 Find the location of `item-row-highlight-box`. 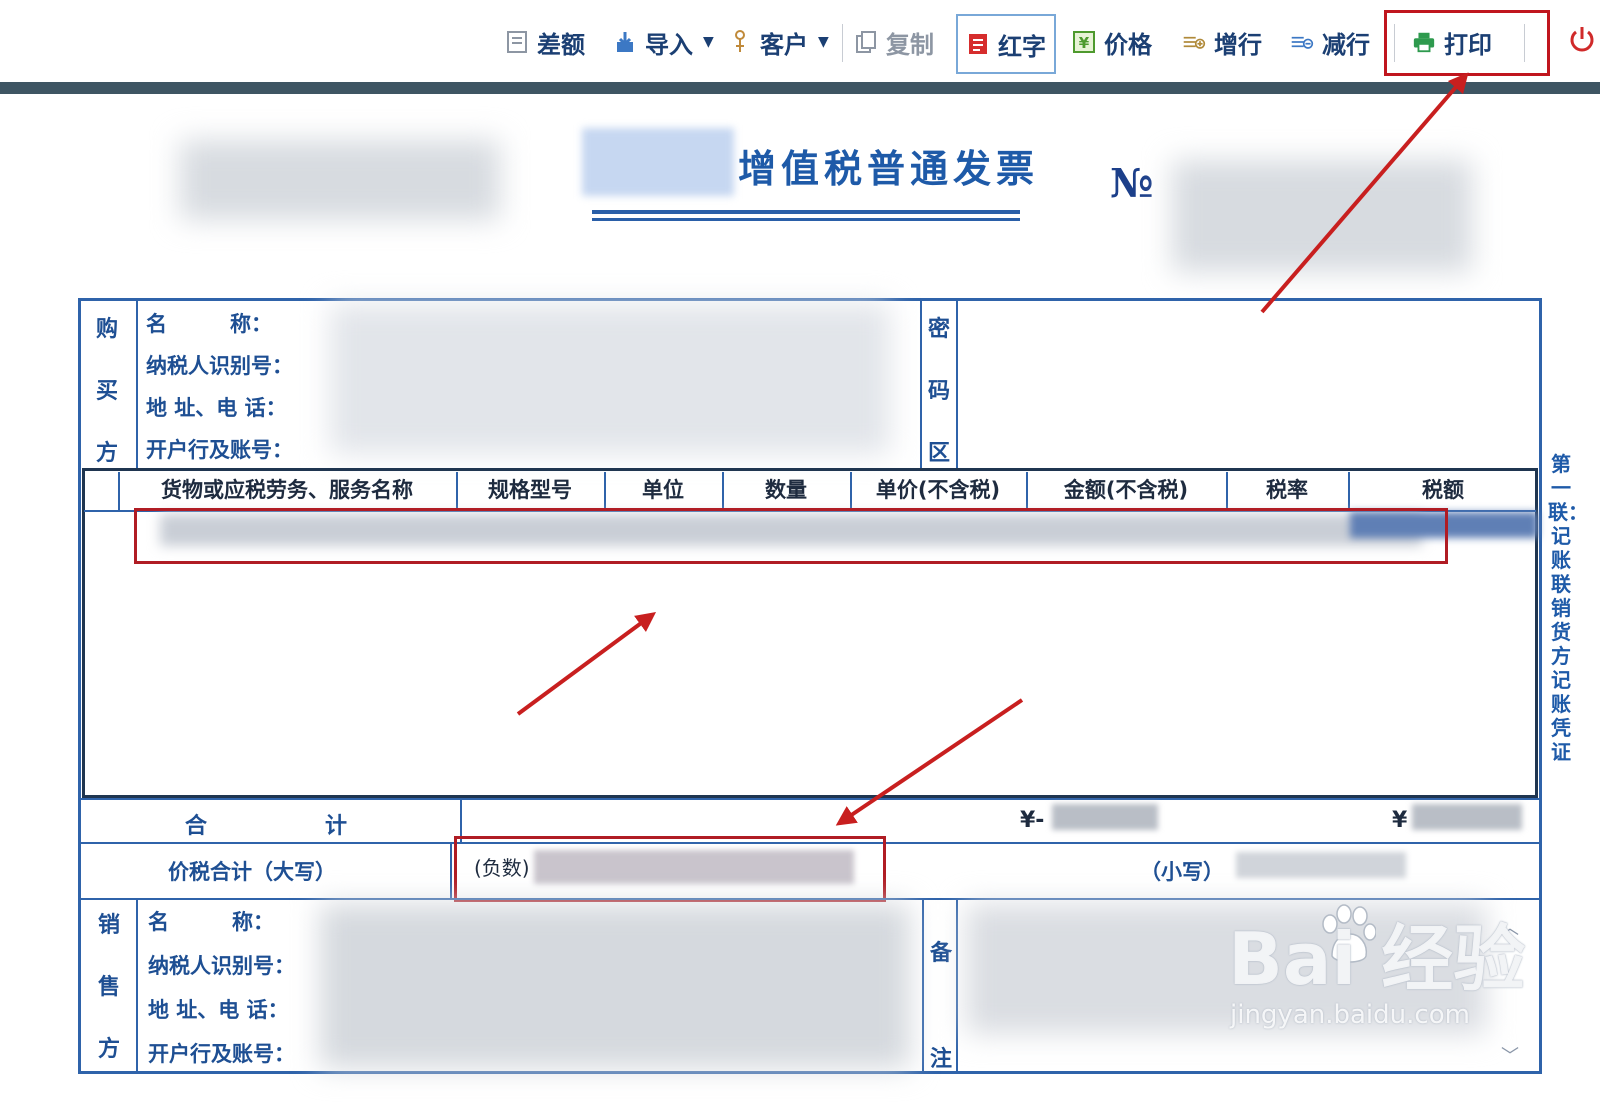

item-row-highlight-box is located at coordinates (791, 536).